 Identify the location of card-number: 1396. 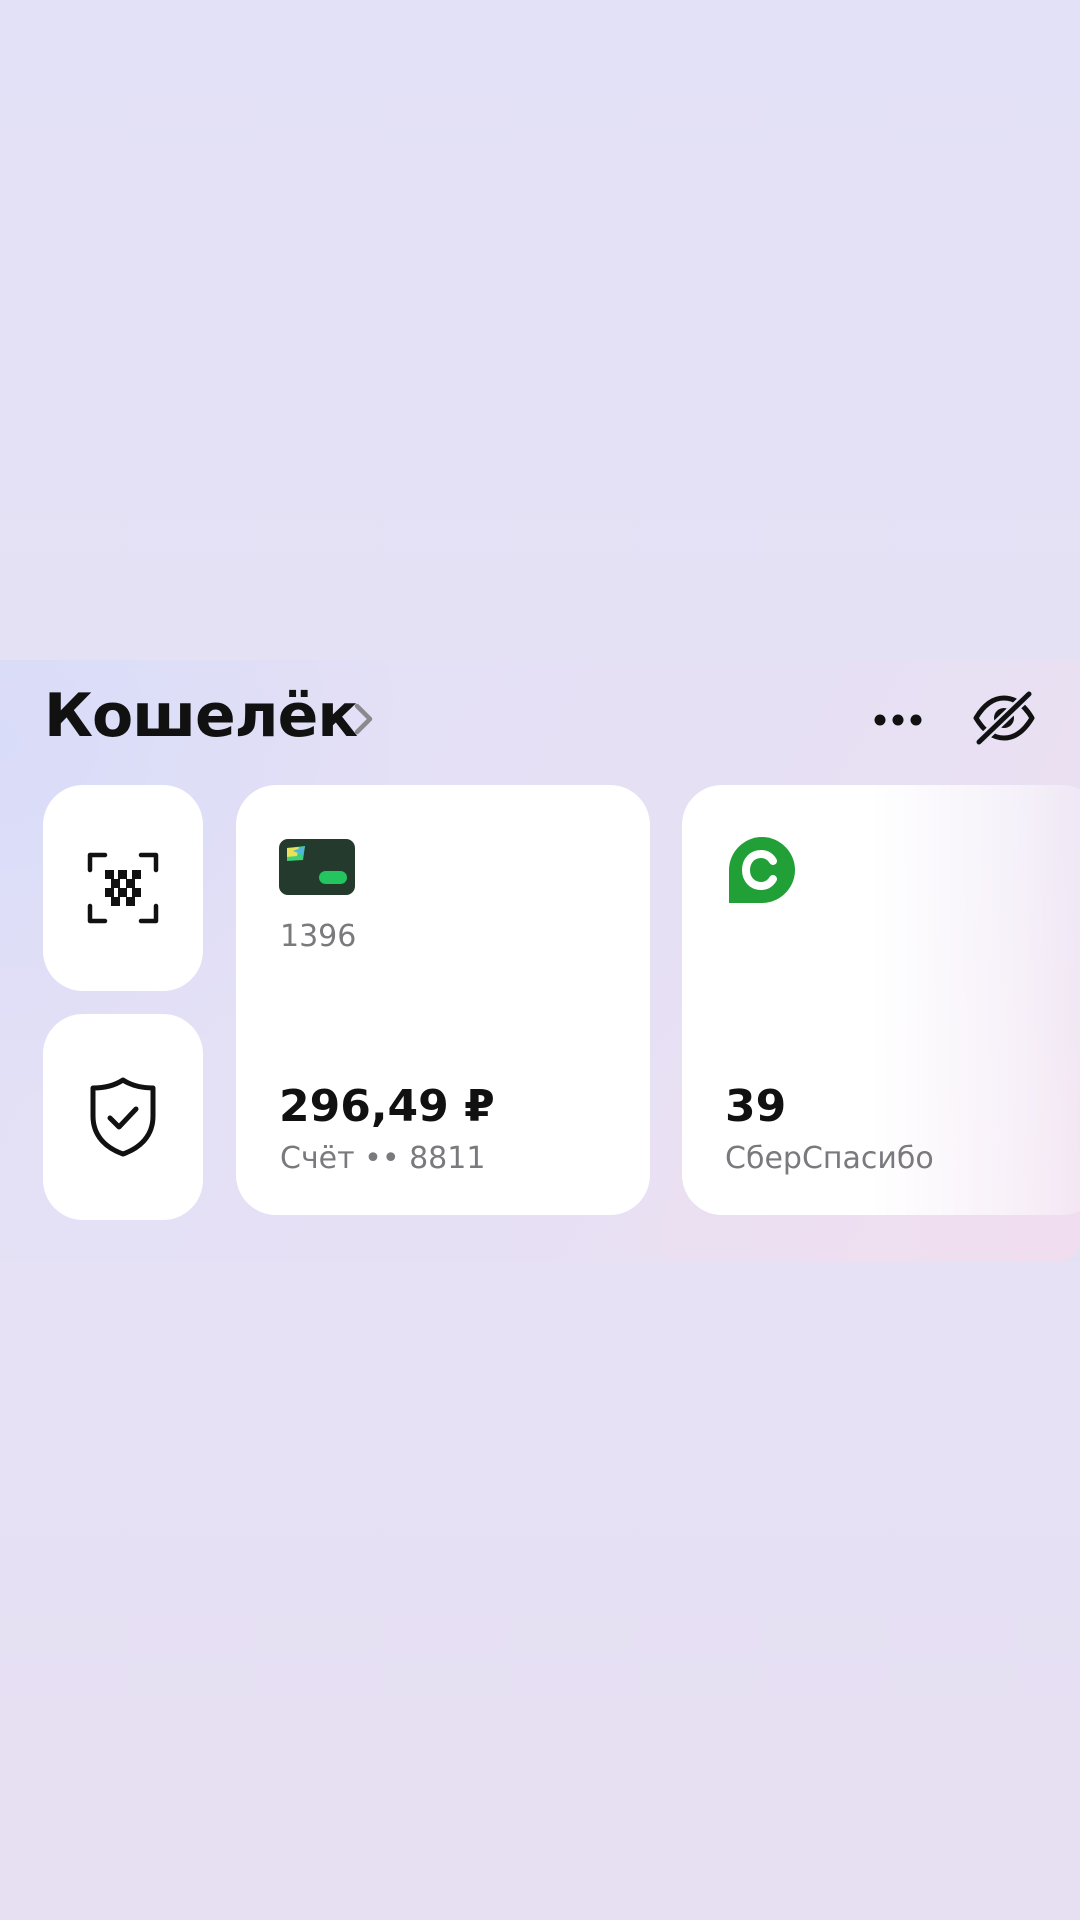
(318, 936).